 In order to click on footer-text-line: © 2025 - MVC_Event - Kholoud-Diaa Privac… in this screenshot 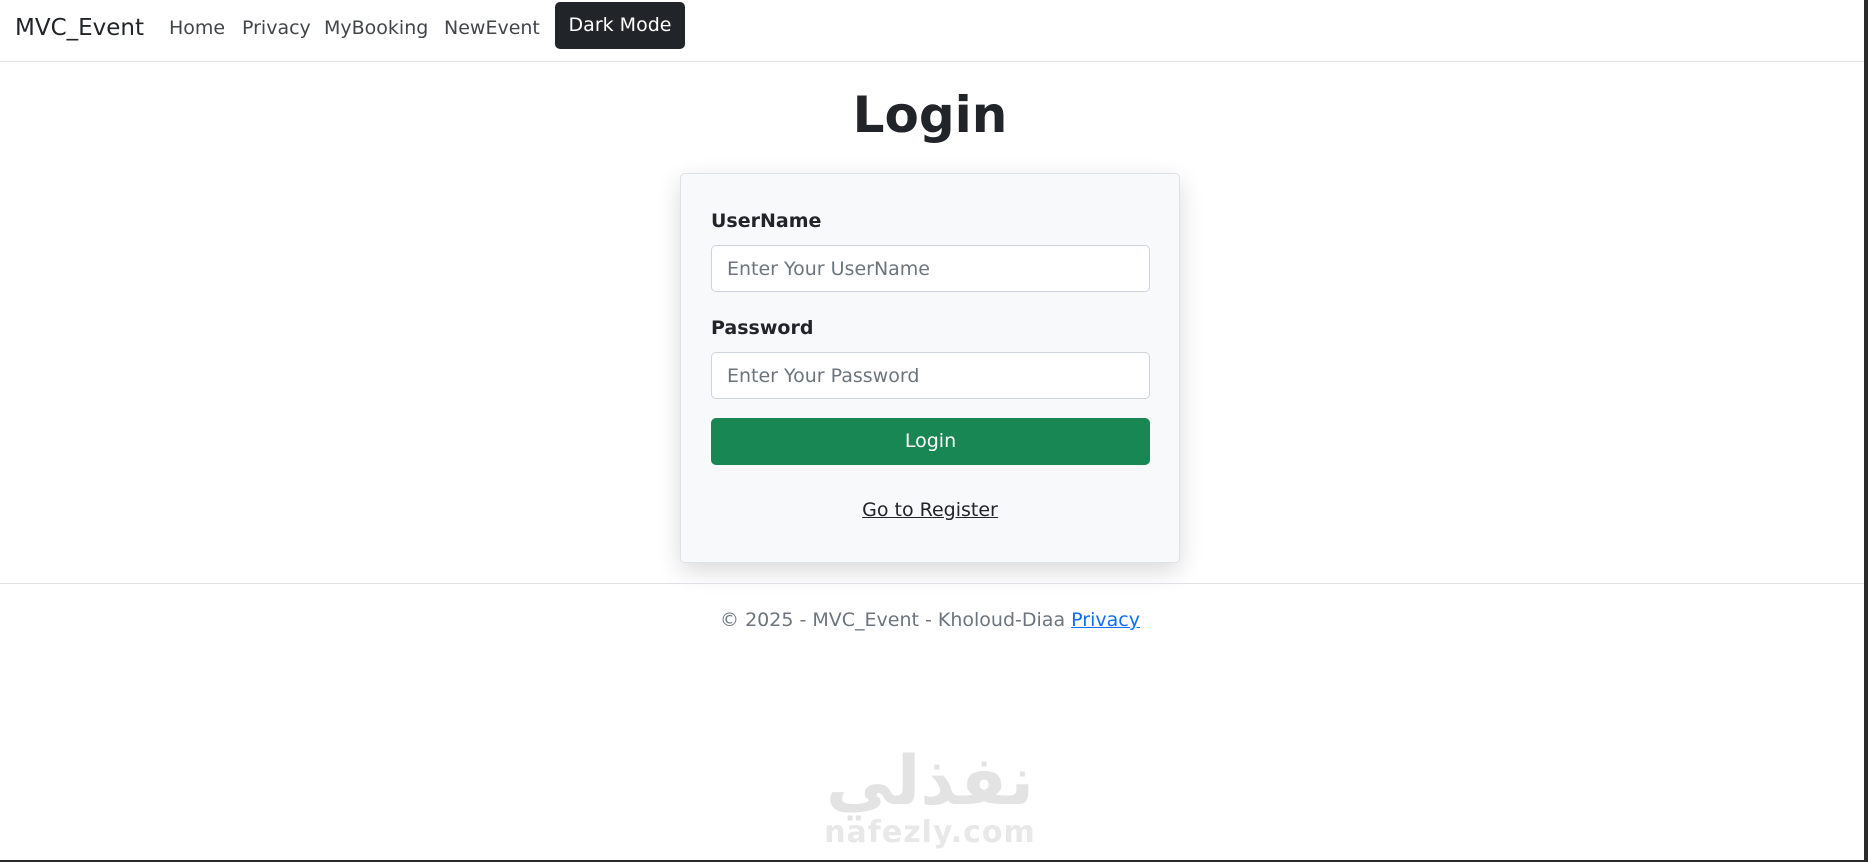, I will do `click(930, 620)`.